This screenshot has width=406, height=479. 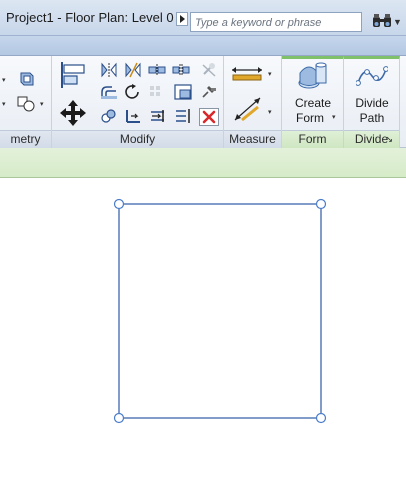 I want to click on search-input, so click(x=276, y=23).